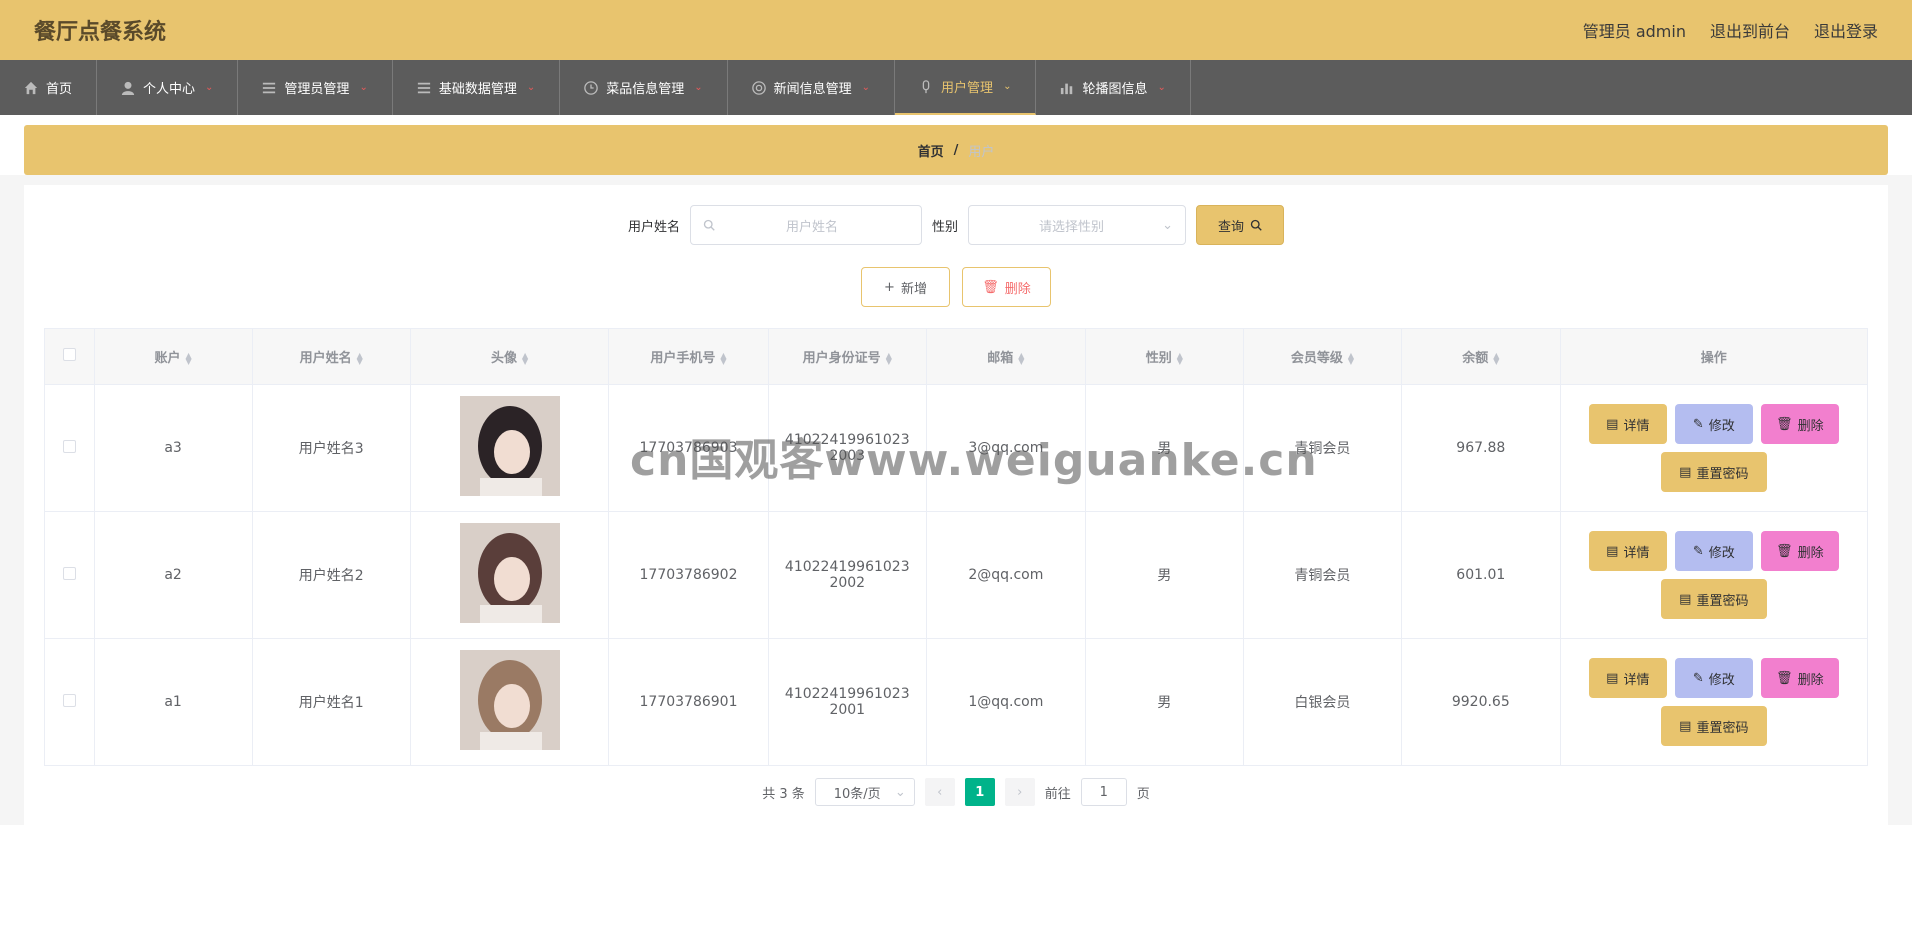 The height and width of the screenshot is (932, 1912). I want to click on breadcrumb-home: 首页, so click(931, 150).